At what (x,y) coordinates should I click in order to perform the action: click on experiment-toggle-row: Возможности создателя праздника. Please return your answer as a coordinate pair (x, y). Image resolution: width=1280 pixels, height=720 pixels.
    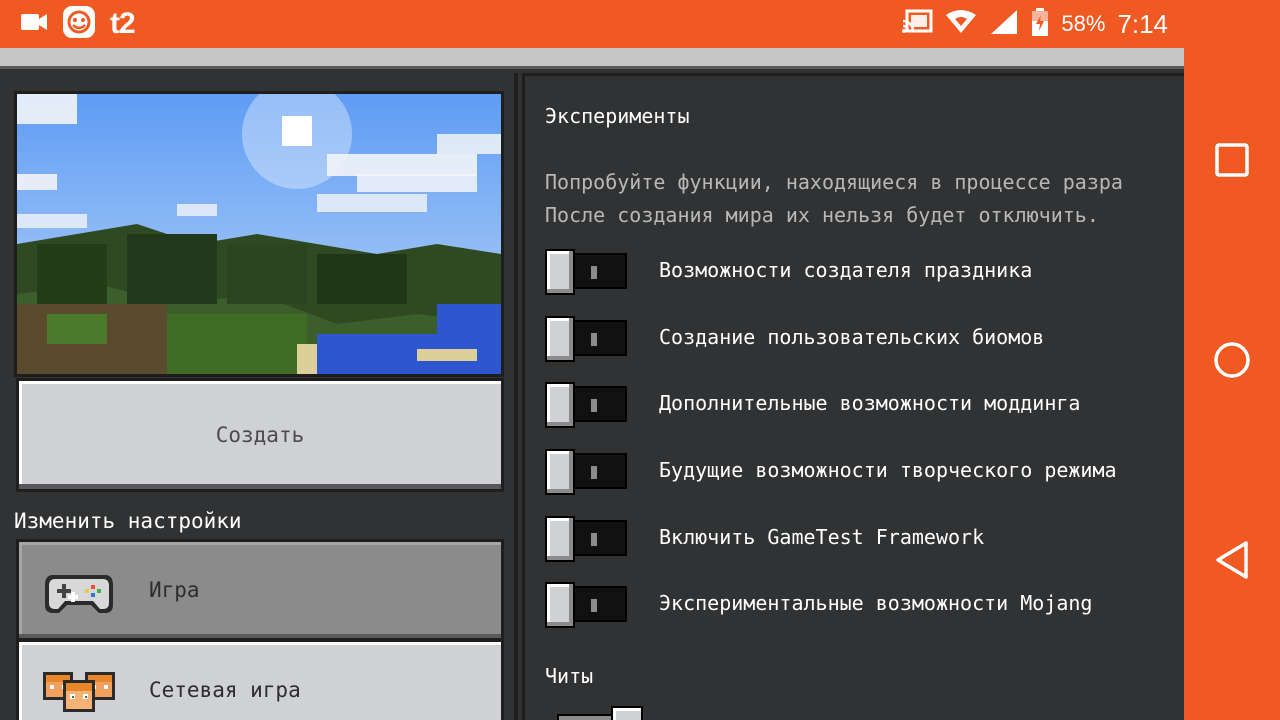
    Looking at the image, I should click on (864, 270).